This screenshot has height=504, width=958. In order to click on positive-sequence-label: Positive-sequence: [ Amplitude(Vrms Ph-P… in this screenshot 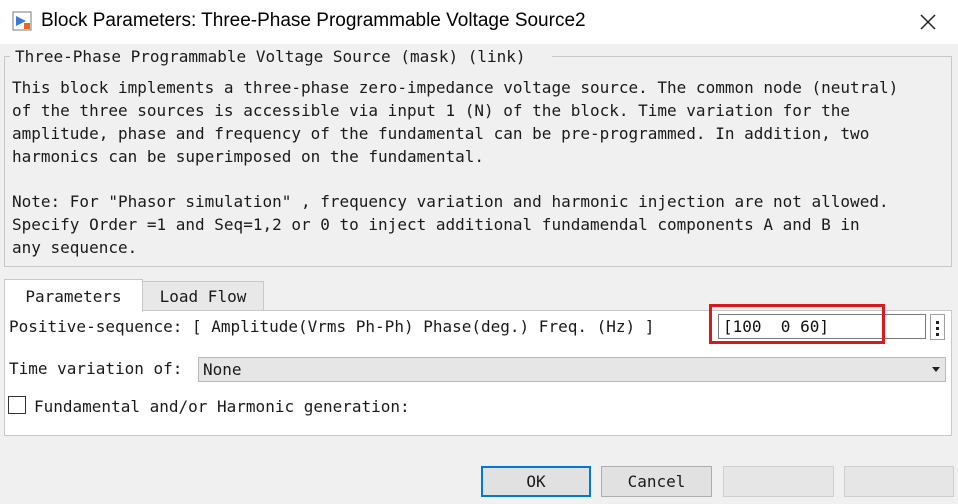, I will do `click(332, 326)`.